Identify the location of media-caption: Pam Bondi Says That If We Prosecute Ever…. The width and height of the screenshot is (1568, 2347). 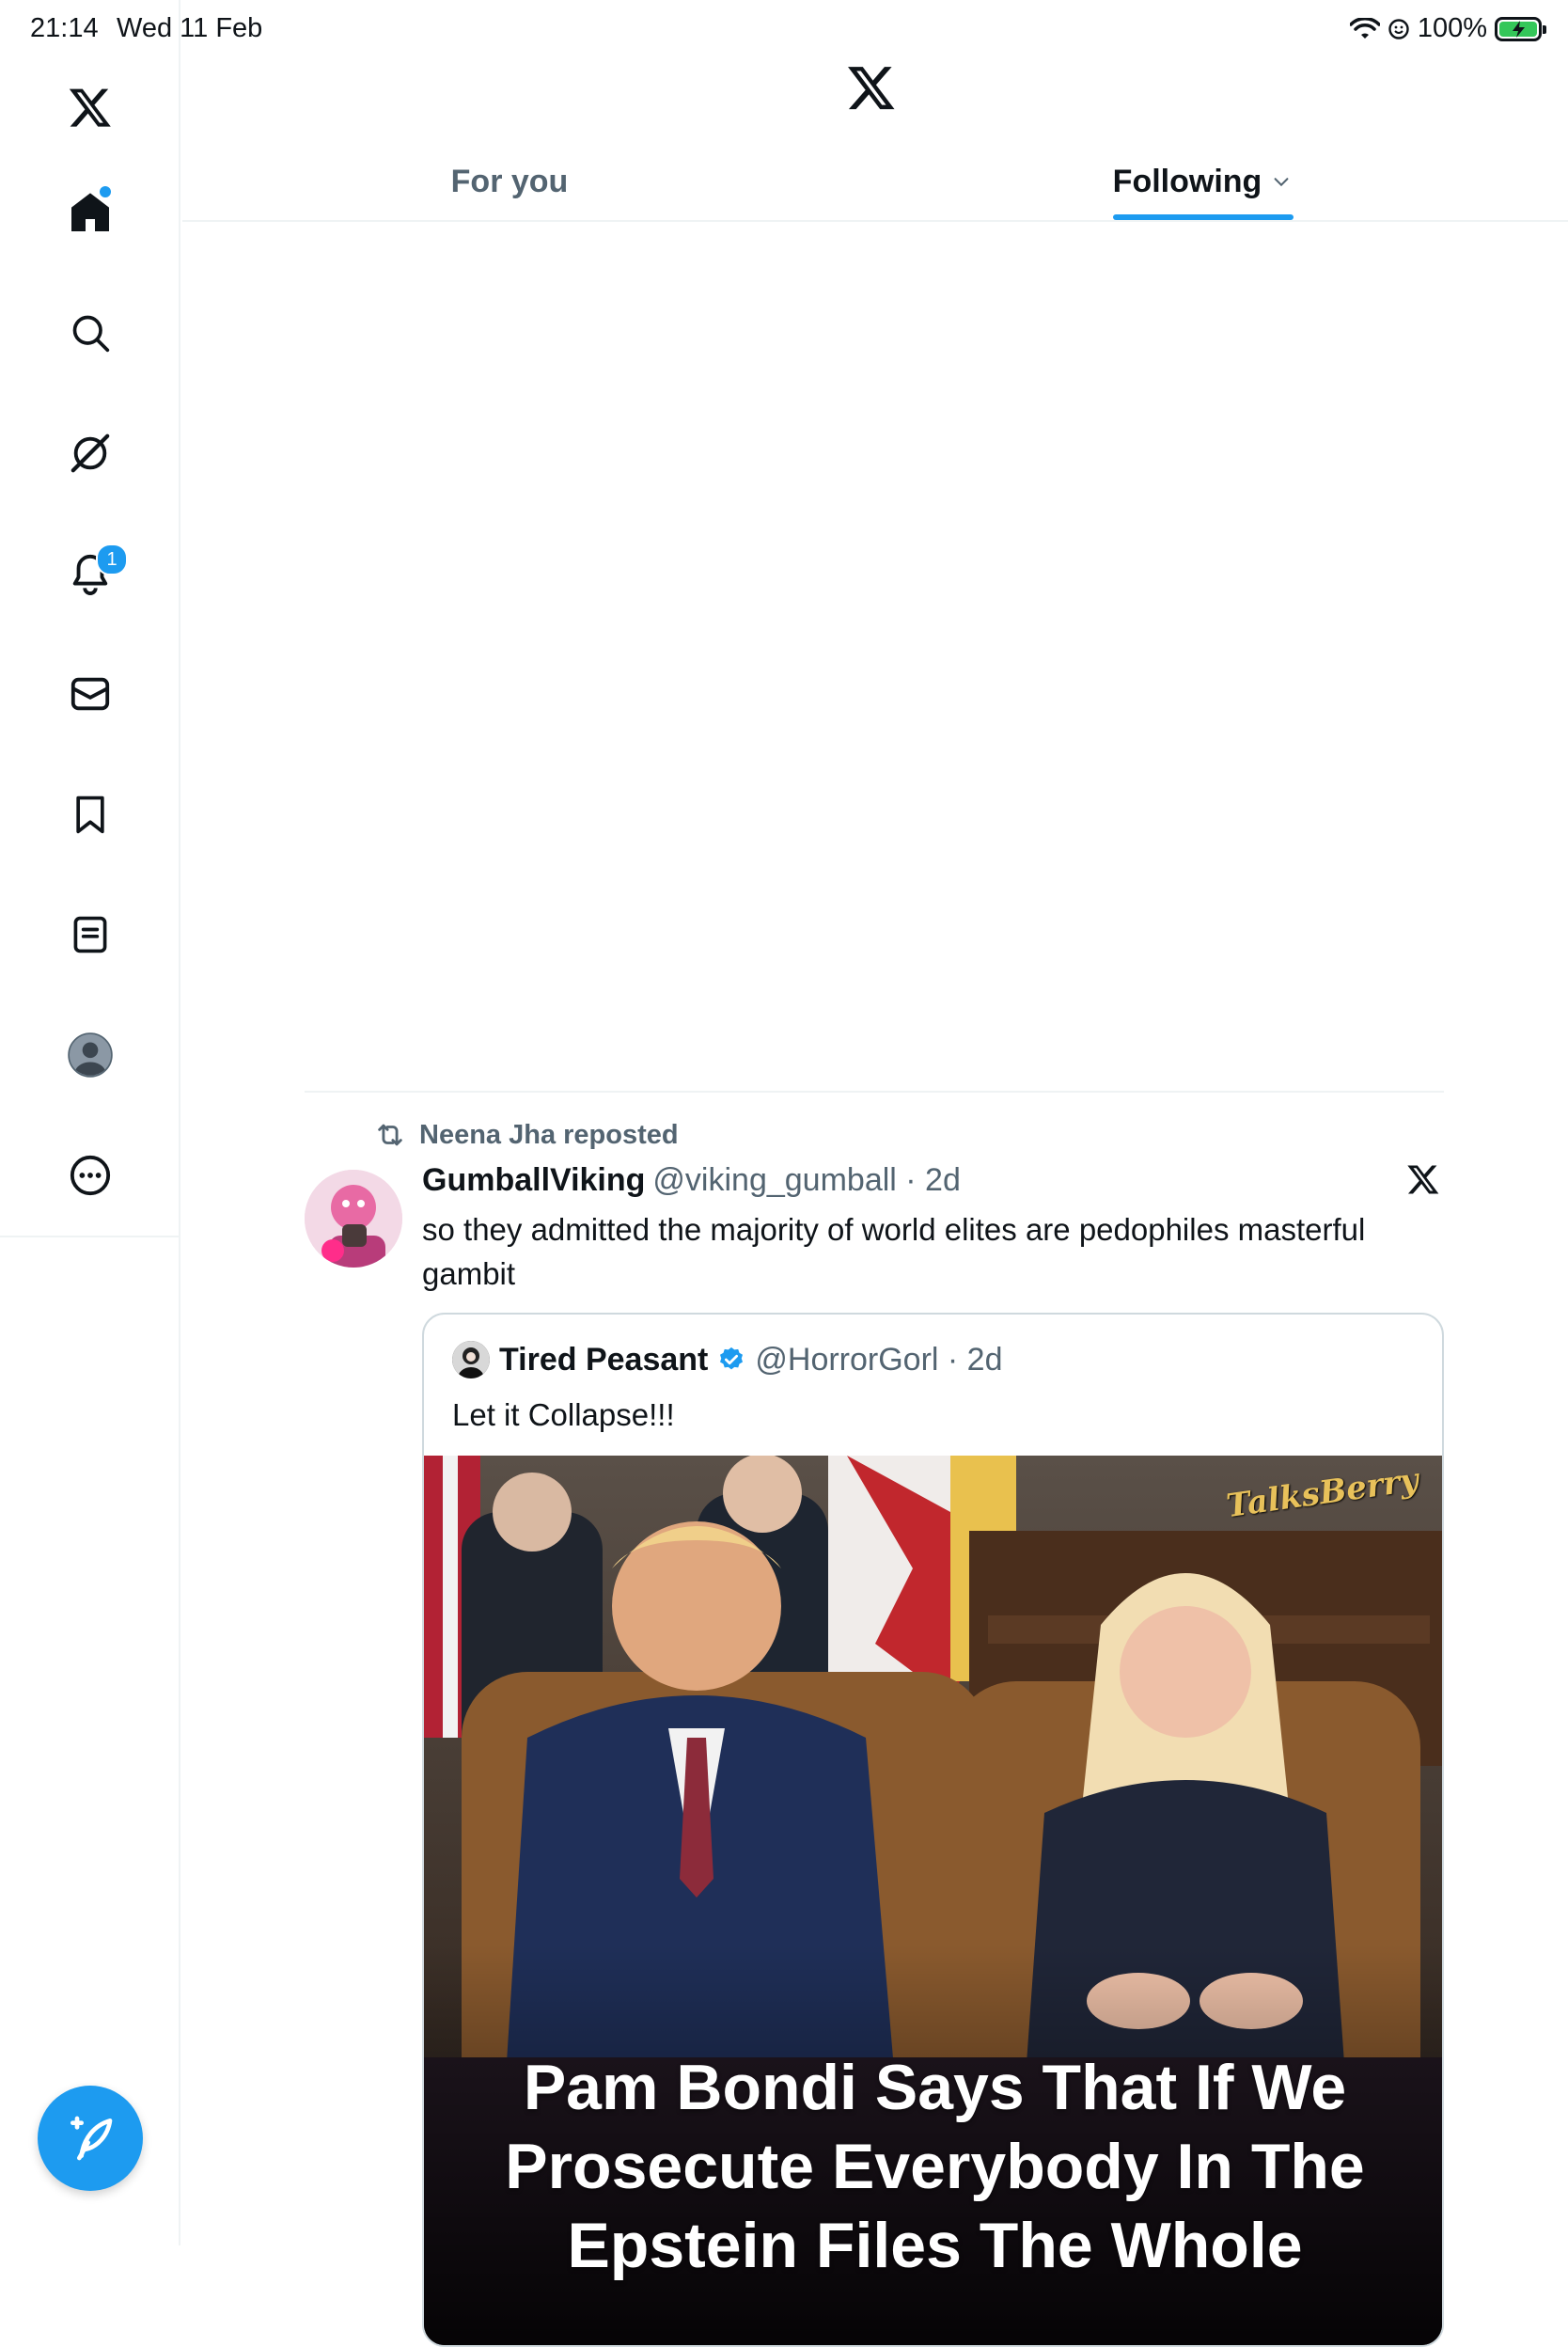
(933, 2167).